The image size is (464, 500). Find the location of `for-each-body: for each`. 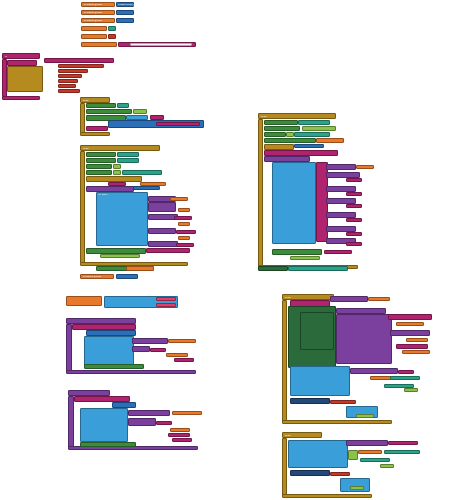

for-each-body: for each is located at coordinates (122, 219).